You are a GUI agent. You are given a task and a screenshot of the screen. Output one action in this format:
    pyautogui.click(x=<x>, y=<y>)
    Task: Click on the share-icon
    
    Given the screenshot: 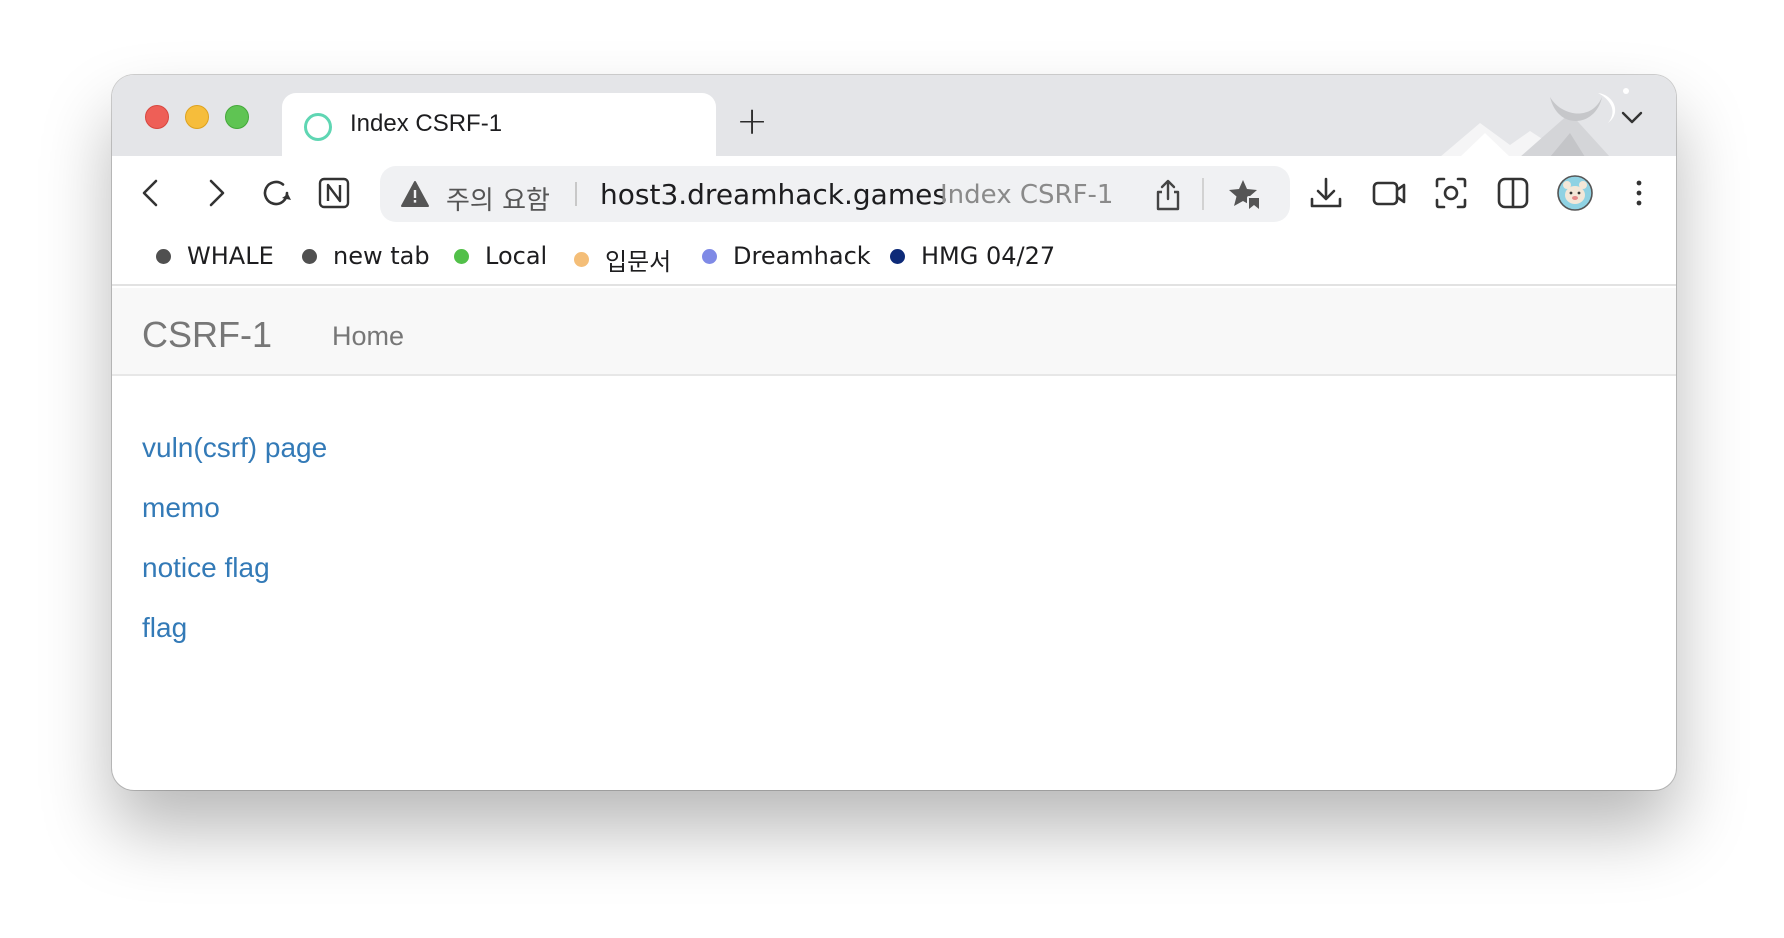 What is the action you would take?
    pyautogui.click(x=1168, y=195)
    